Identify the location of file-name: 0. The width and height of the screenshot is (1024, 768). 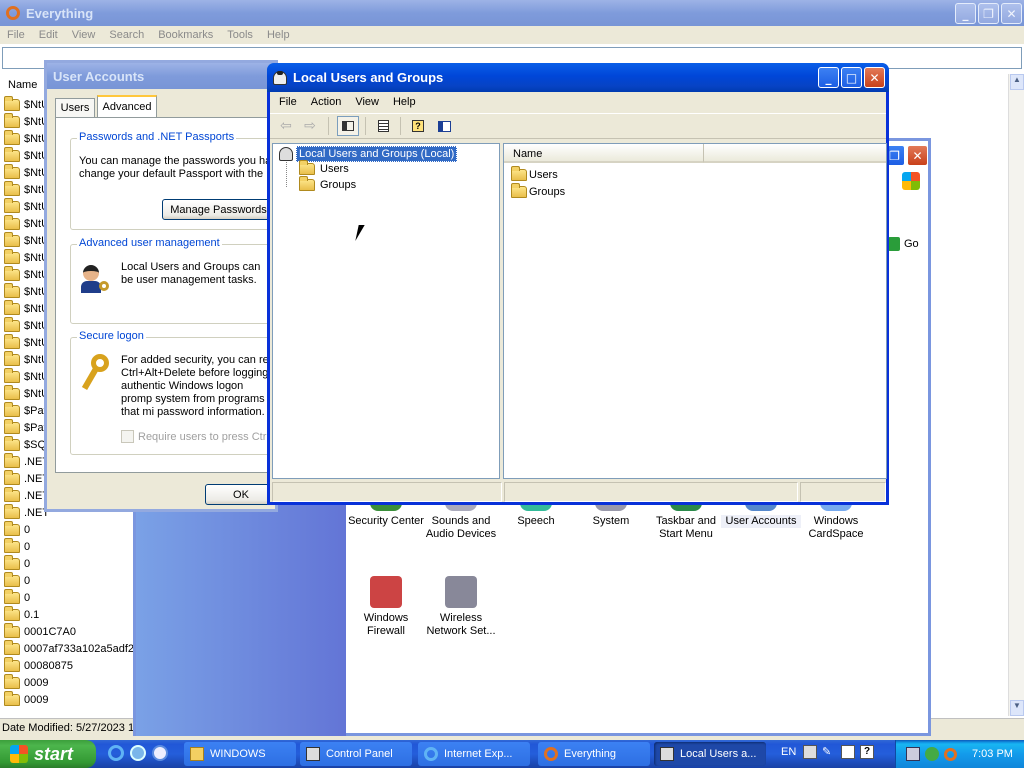
(27, 529).